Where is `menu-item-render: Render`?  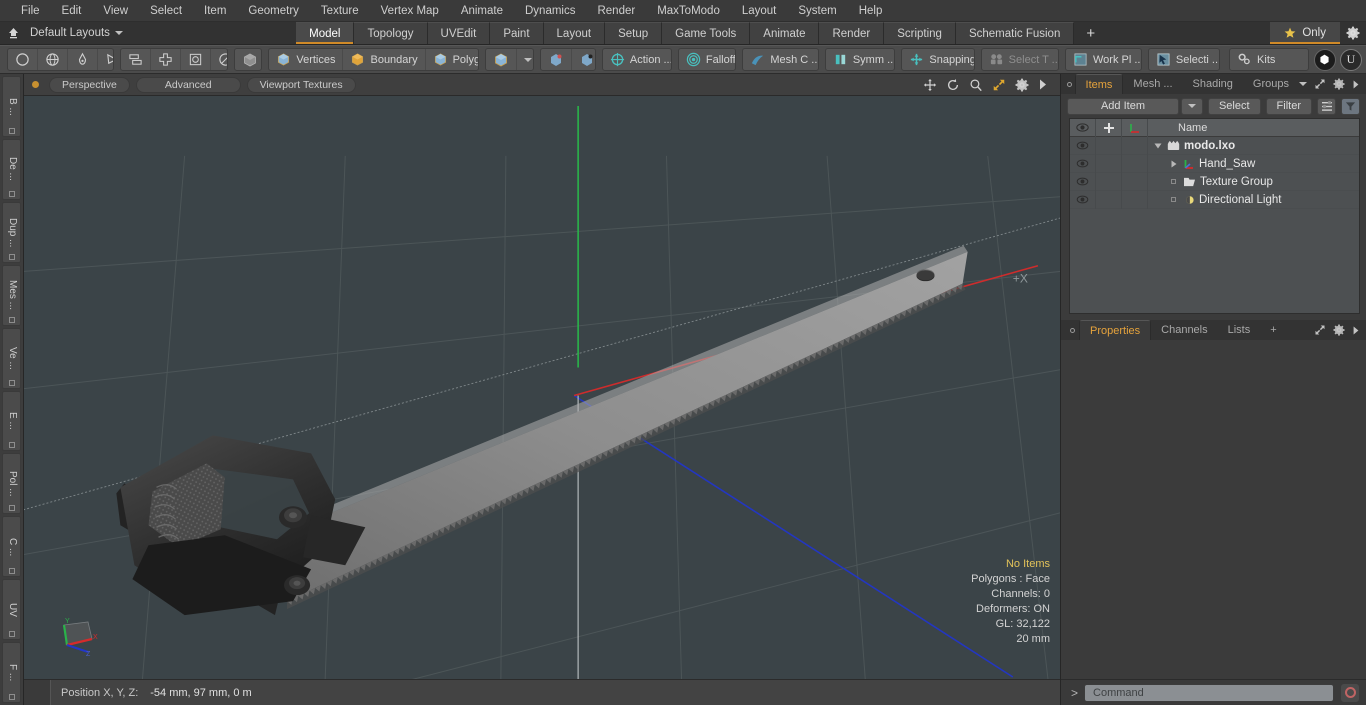
menu-item-render: Render is located at coordinates (616, 11).